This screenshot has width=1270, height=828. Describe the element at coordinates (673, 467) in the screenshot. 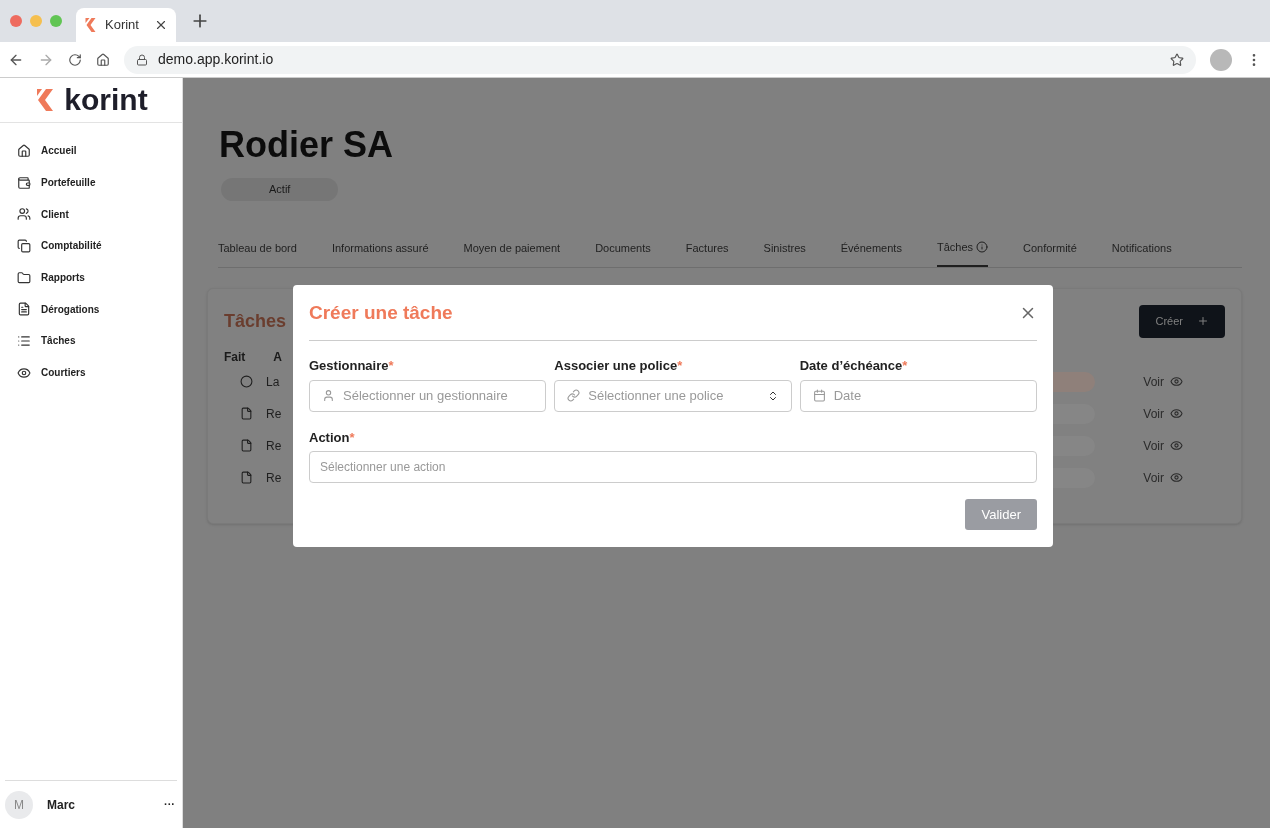

I see `input-field: Sélectionner une action` at that location.